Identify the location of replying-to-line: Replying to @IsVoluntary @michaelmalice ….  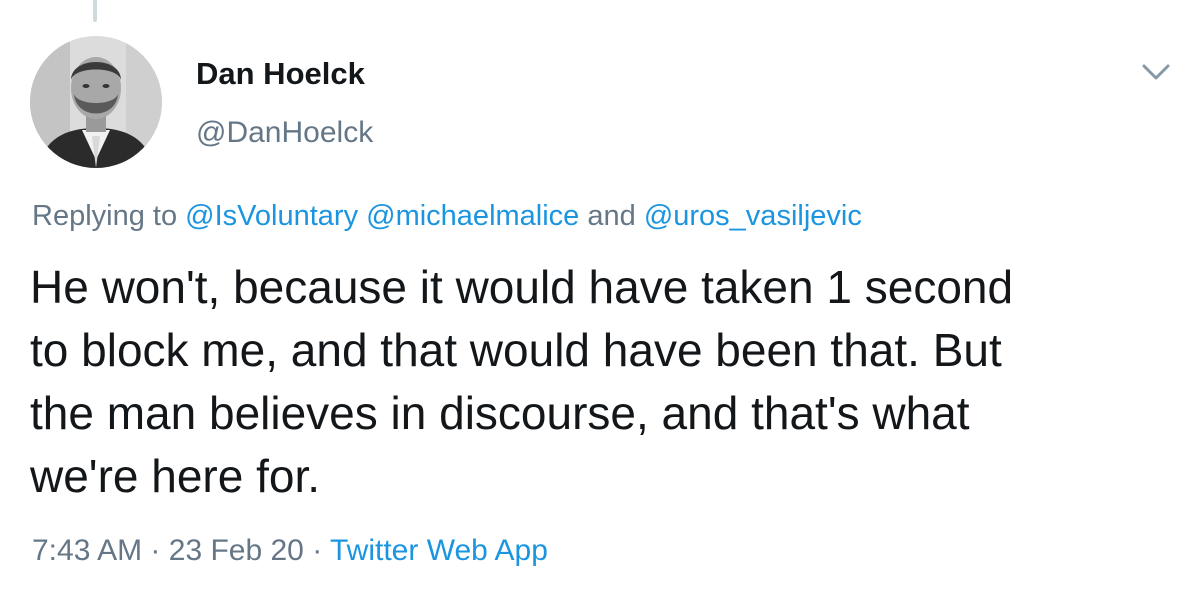
(447, 216).